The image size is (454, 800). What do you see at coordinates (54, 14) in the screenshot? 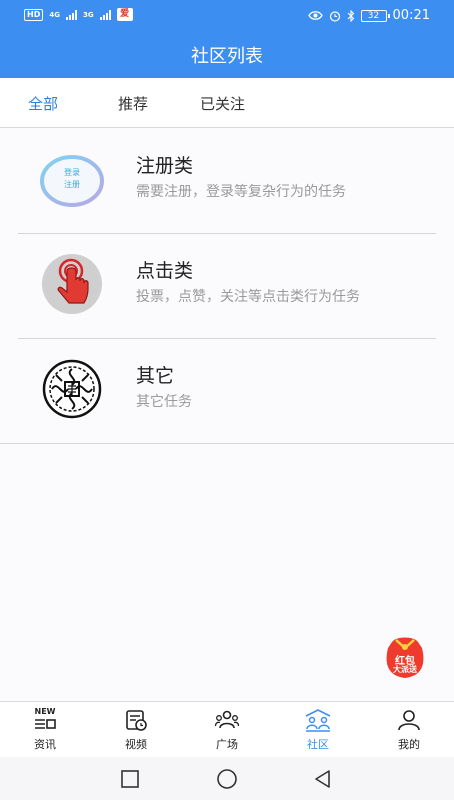
I see `network-type-primary: 4G` at bounding box center [54, 14].